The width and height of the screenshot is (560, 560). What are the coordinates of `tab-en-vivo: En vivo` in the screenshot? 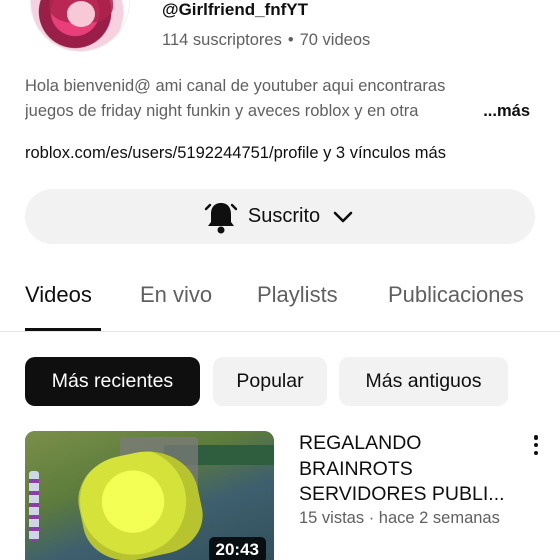 It's located at (176, 295).